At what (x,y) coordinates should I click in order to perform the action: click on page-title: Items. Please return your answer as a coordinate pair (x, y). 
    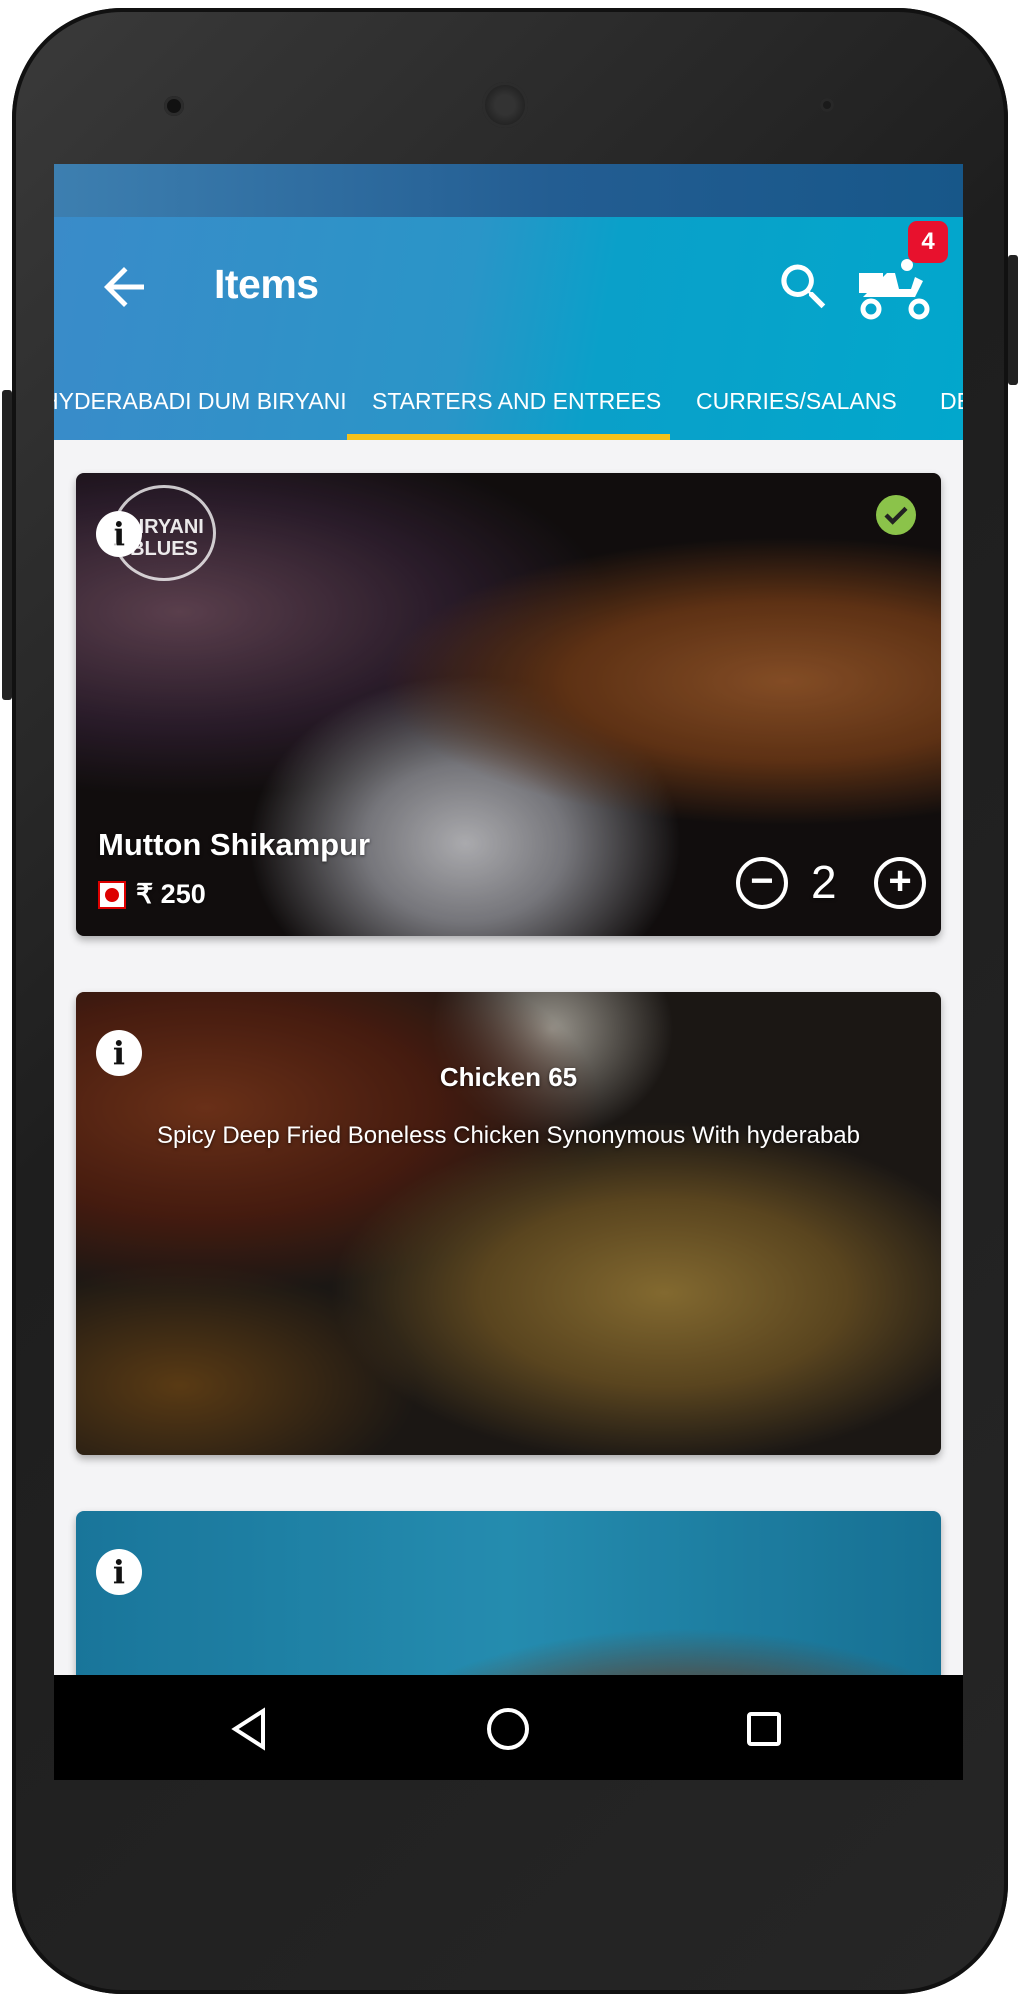
    Looking at the image, I should click on (266, 284).